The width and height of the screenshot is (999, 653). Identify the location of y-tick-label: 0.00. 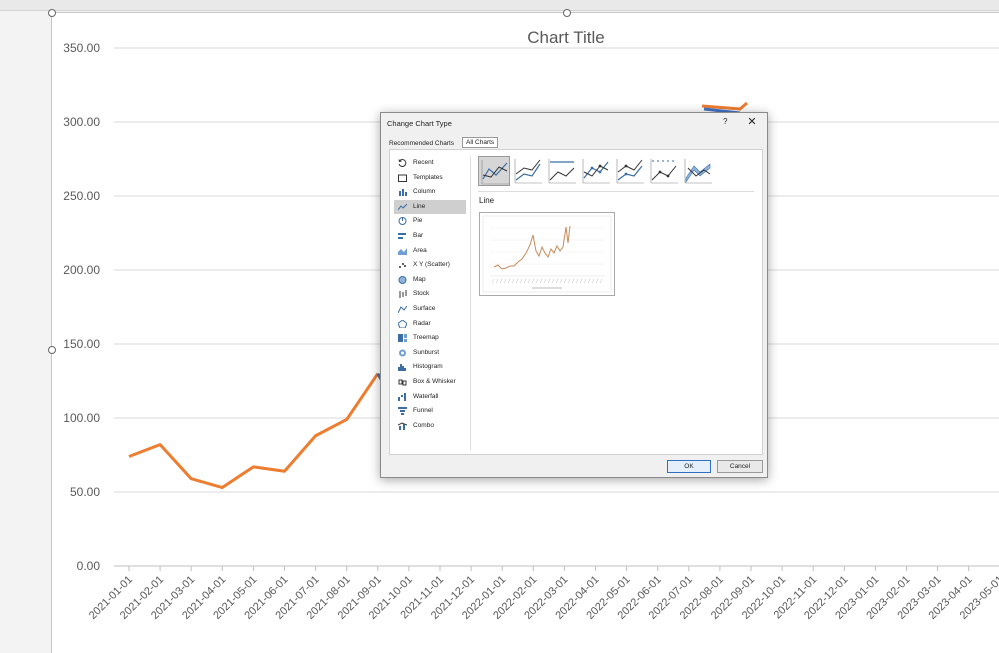
(89, 566).